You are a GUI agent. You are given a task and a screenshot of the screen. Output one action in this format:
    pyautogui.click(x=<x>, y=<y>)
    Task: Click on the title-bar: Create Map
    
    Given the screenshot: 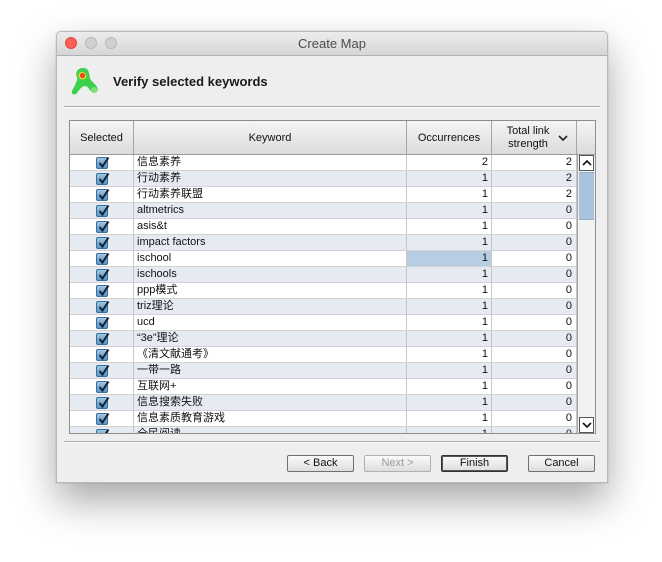 What is the action you would take?
    pyautogui.click(x=332, y=44)
    